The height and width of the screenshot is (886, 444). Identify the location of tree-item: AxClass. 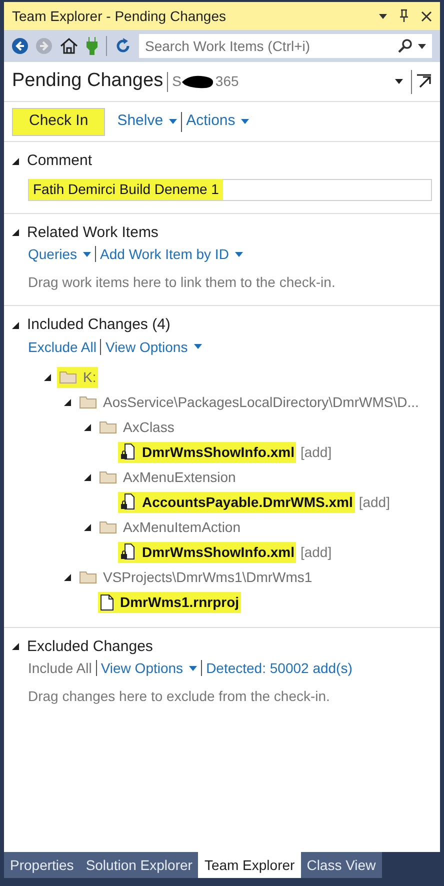
(136, 427).